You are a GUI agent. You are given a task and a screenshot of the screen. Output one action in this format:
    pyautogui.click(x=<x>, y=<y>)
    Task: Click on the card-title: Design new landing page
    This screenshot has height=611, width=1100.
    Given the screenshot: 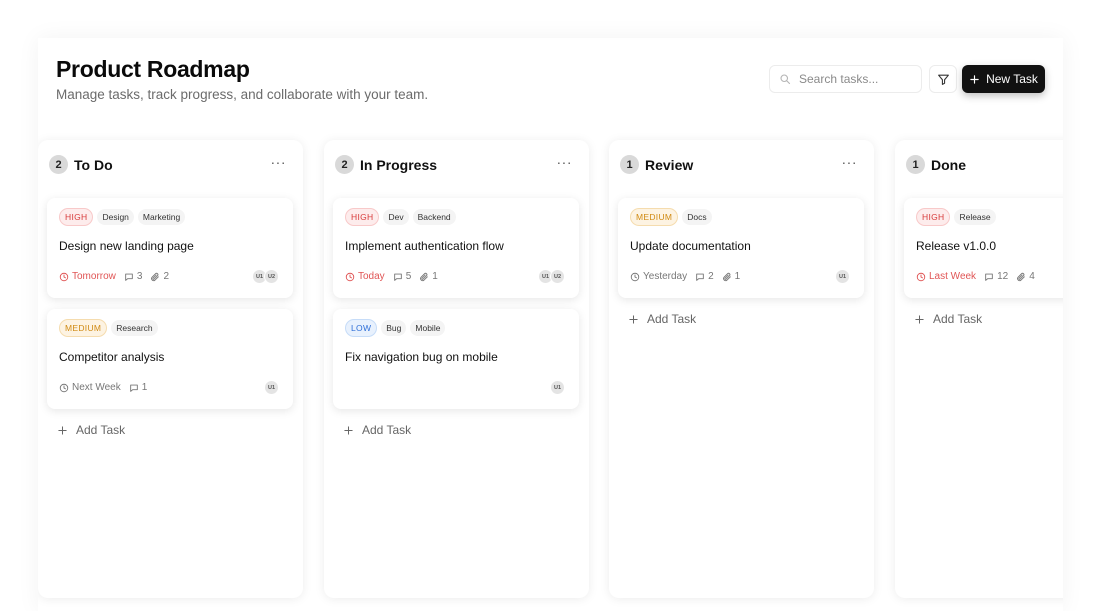 What is the action you would take?
    pyautogui.click(x=126, y=246)
    